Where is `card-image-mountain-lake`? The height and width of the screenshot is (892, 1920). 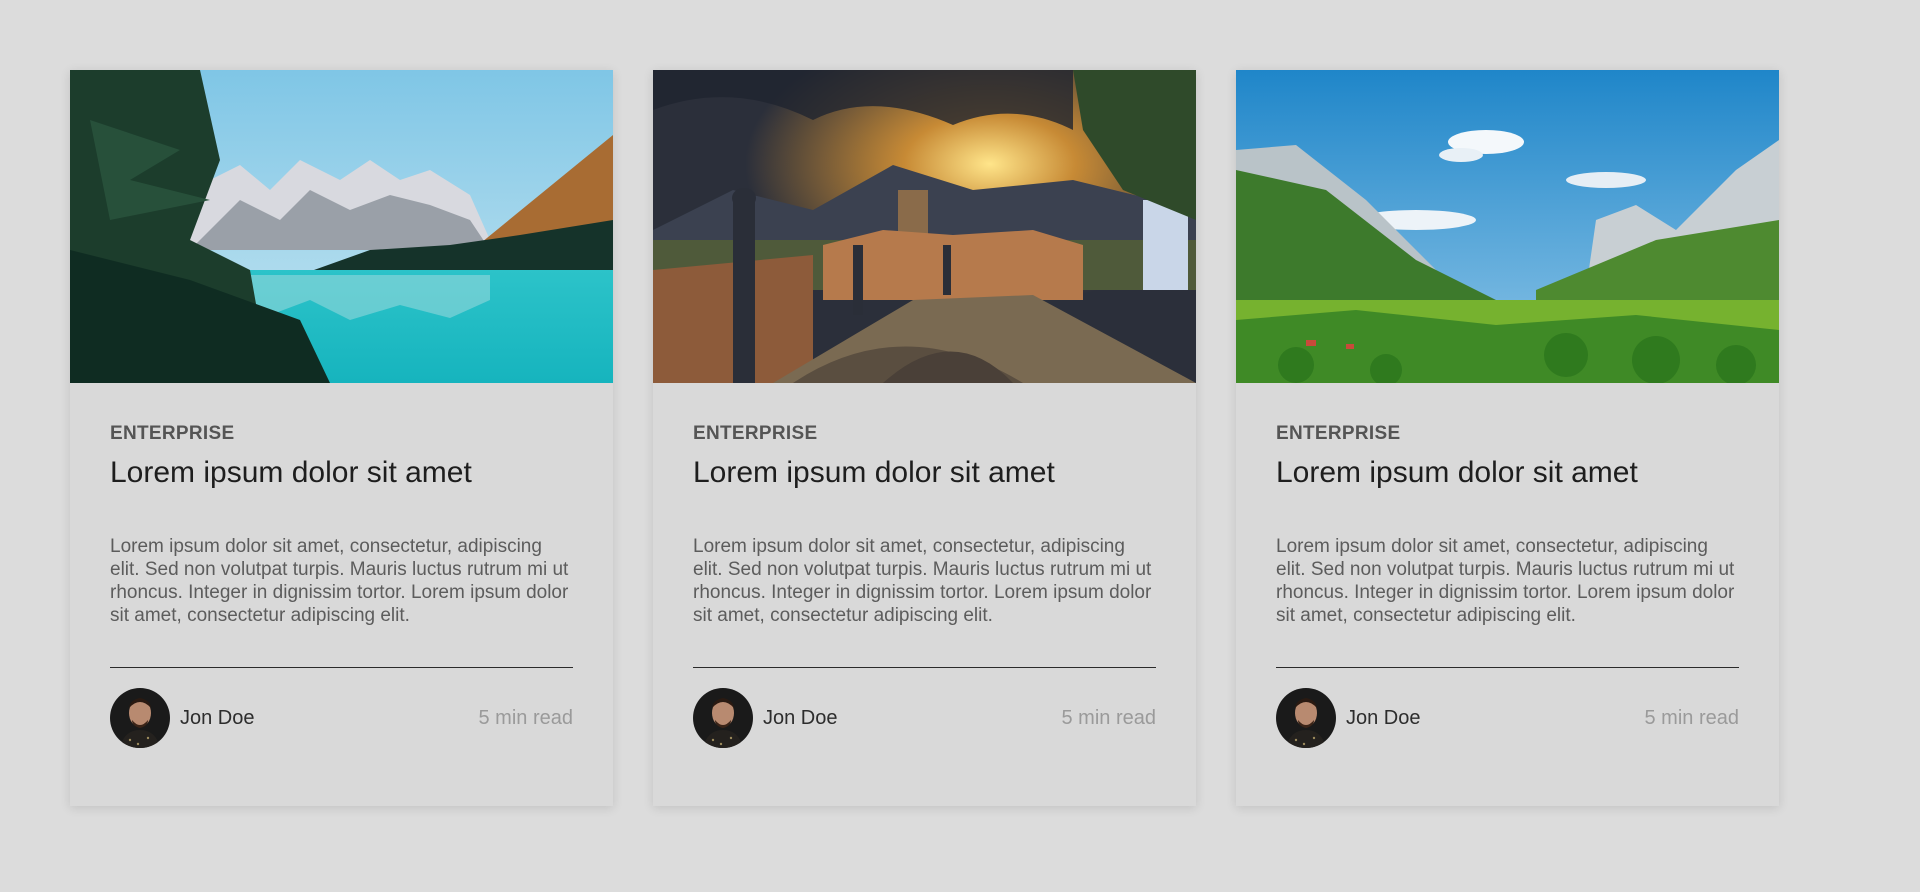
card-image-mountain-lake is located at coordinates (341, 226).